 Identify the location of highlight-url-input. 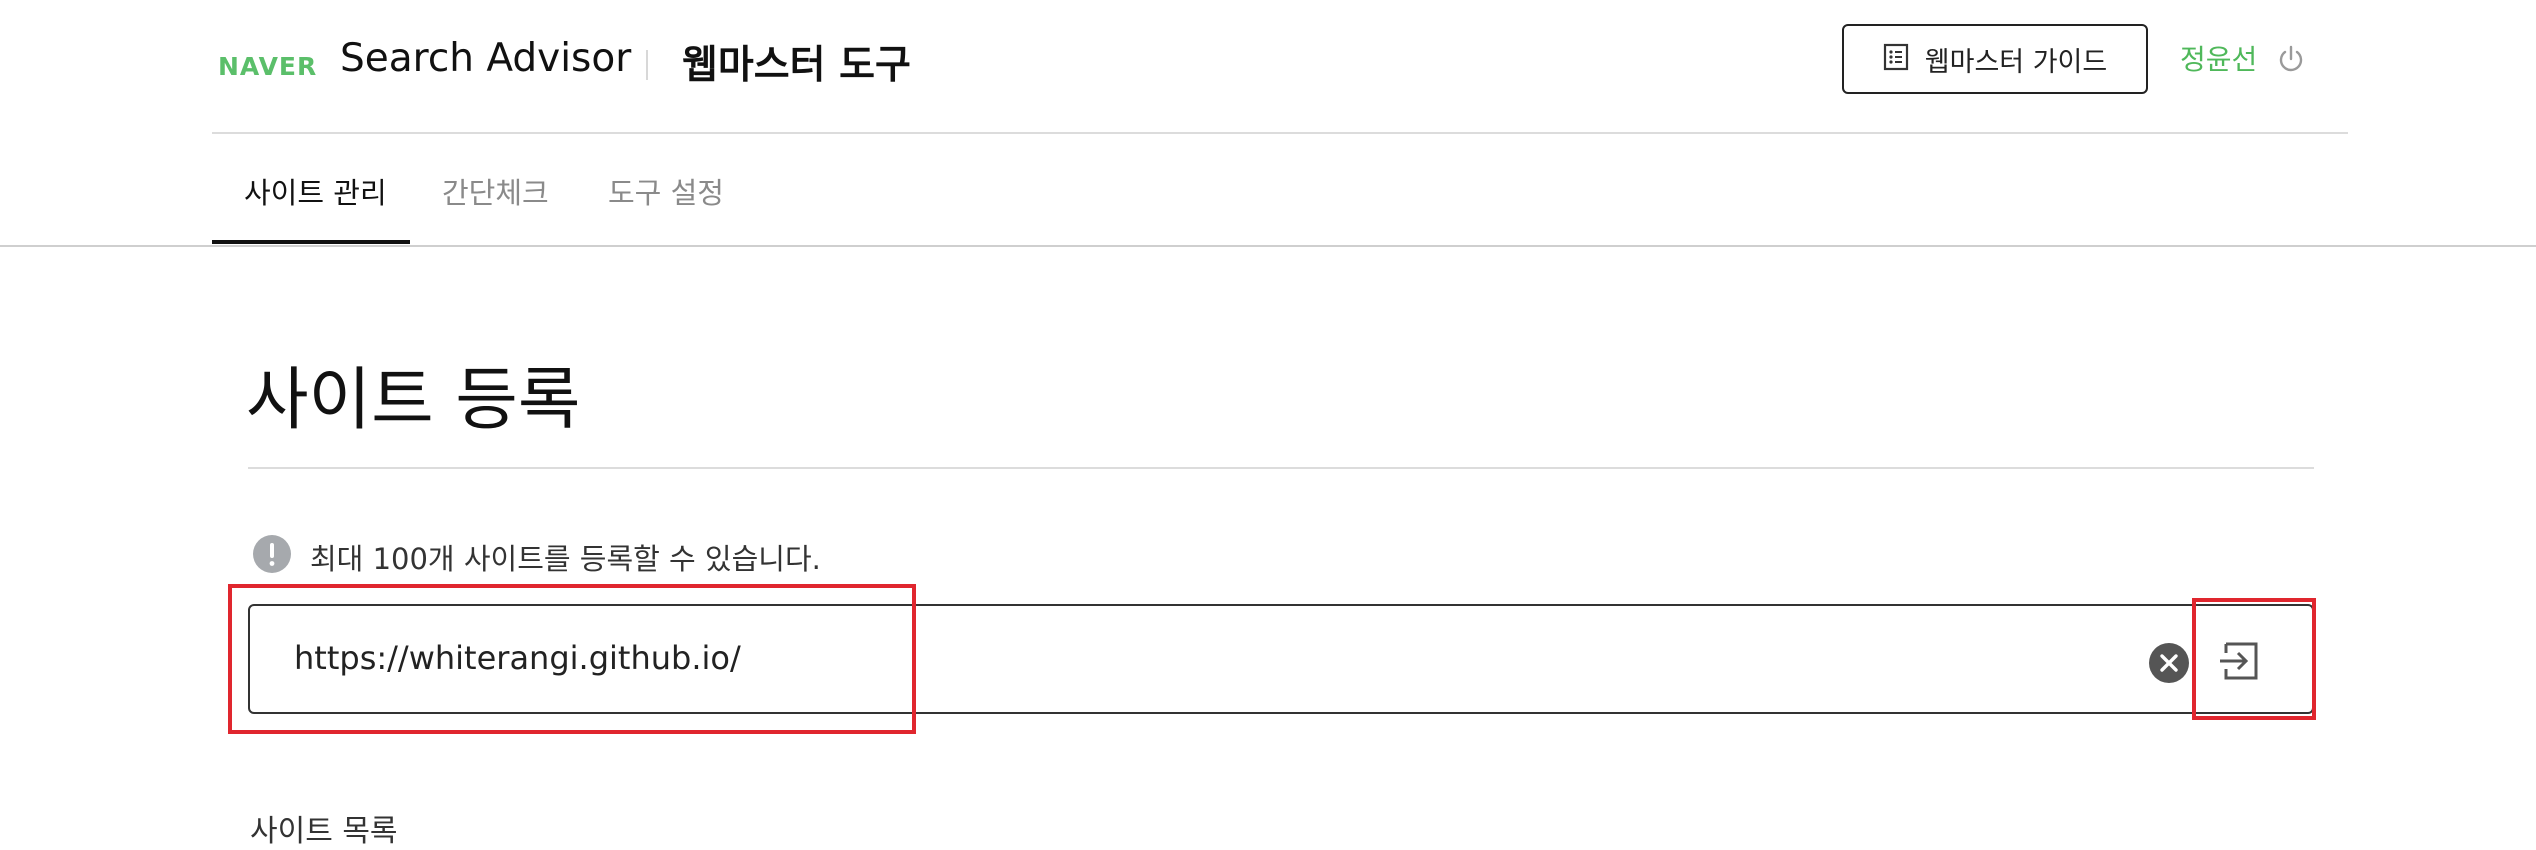
(572, 659).